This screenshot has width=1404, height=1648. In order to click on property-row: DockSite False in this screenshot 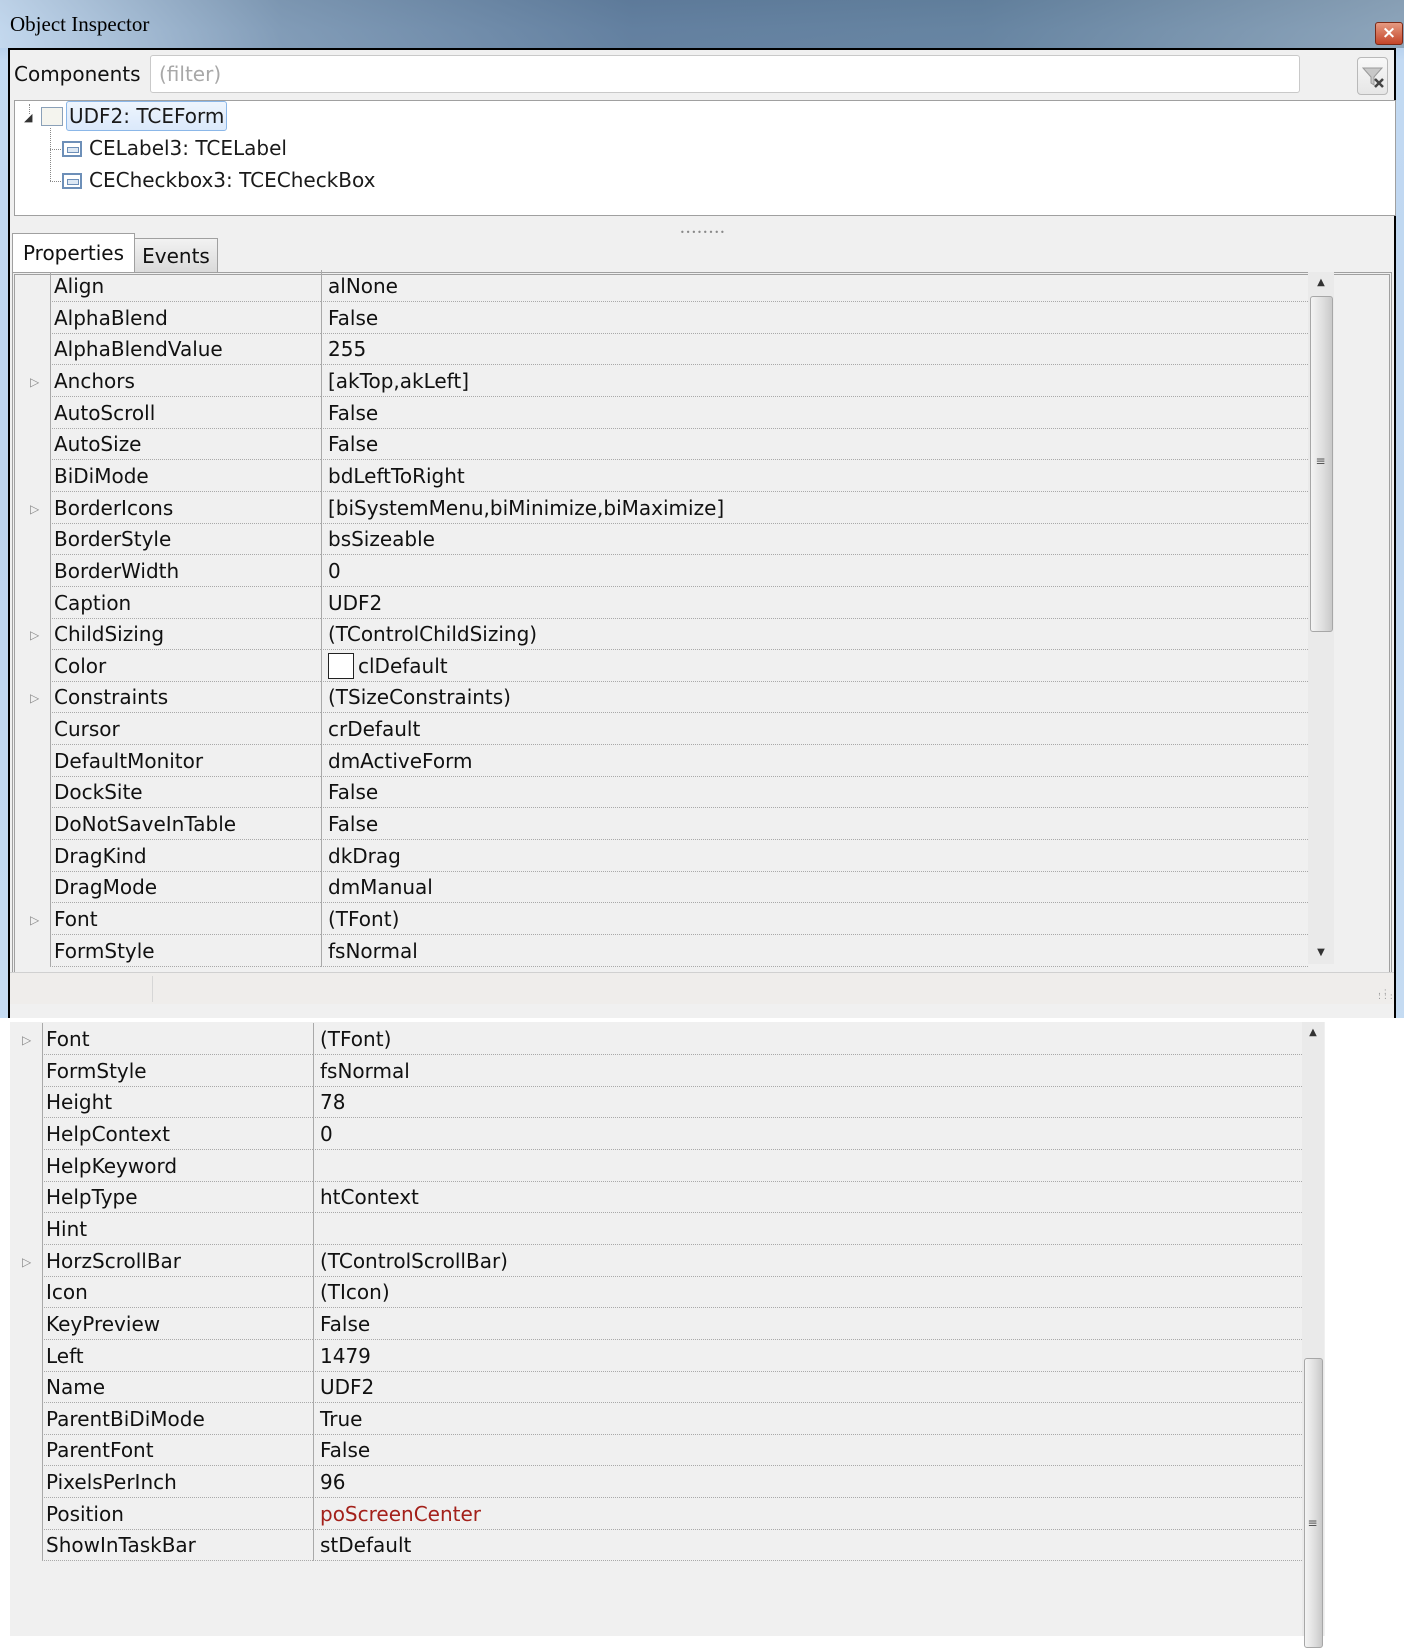, I will do `click(662, 792)`.